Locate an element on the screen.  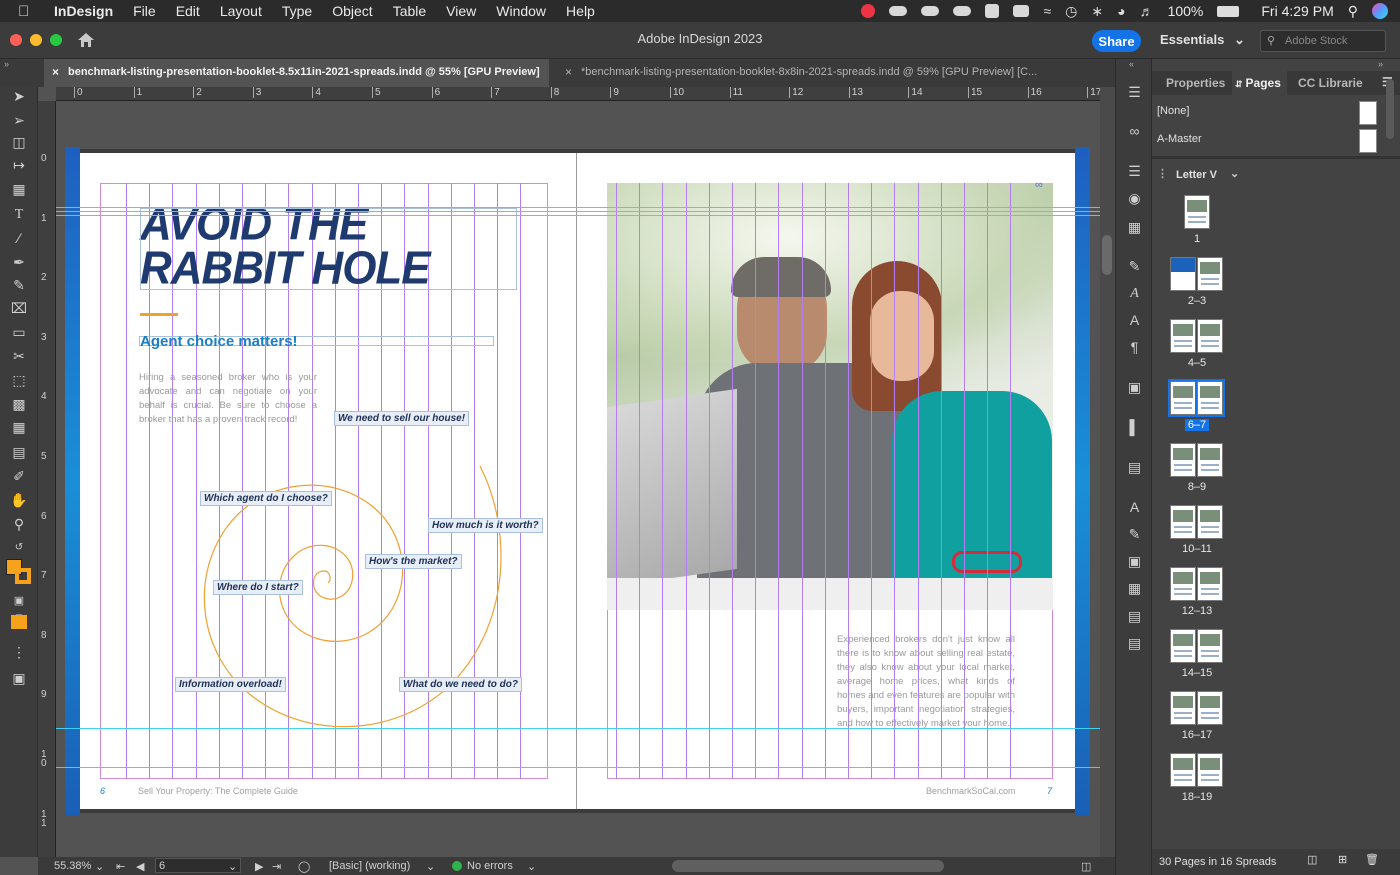
page-menu-chevron-icon: ⌄ is located at coordinates (232, 866).